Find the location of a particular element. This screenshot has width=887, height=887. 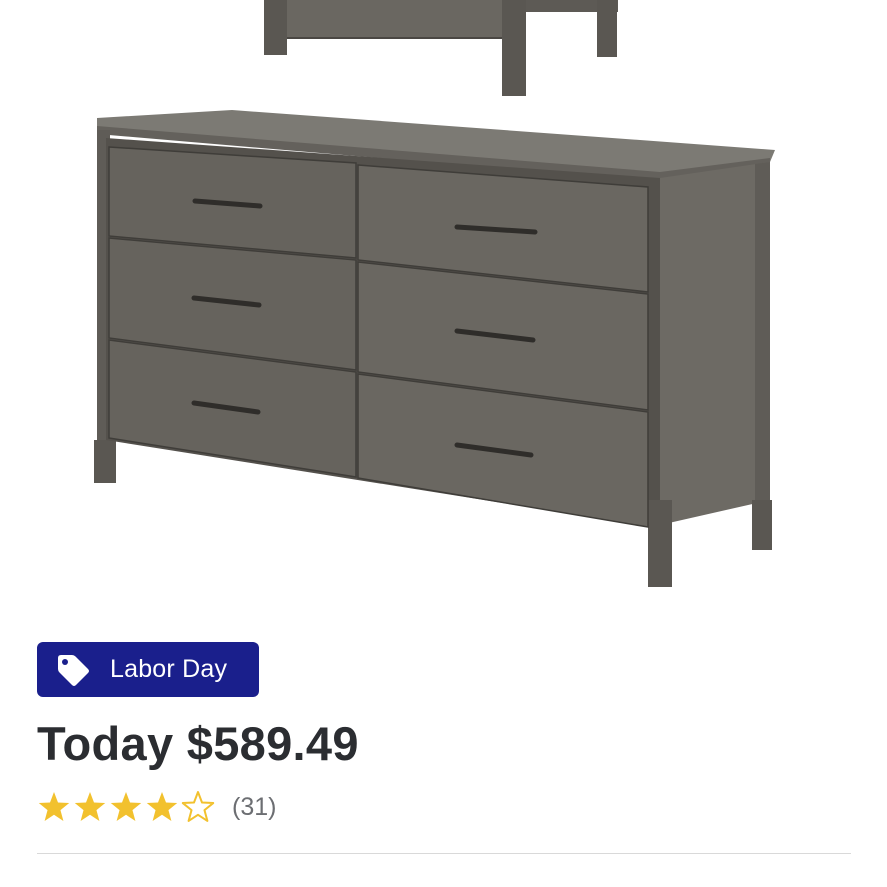

star-rating is located at coordinates (126, 807).